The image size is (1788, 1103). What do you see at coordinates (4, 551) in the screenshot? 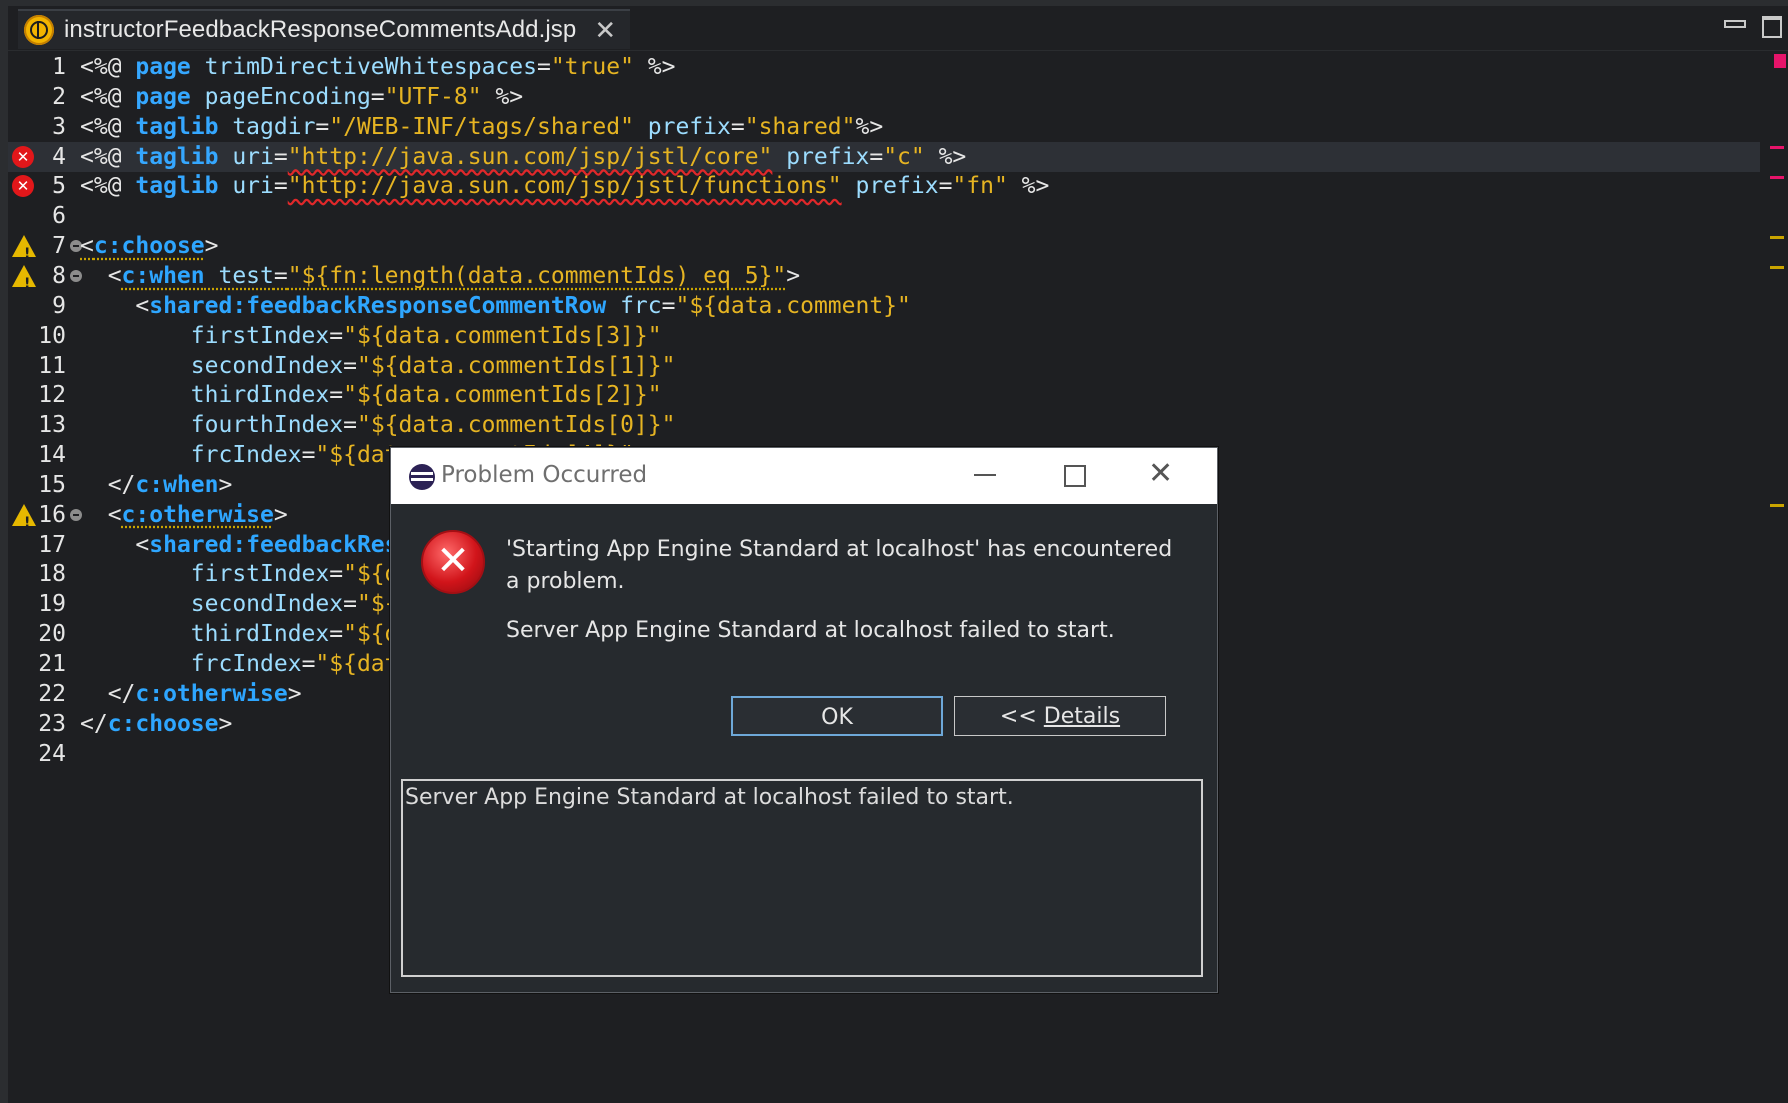
I see `left-border` at bounding box center [4, 551].